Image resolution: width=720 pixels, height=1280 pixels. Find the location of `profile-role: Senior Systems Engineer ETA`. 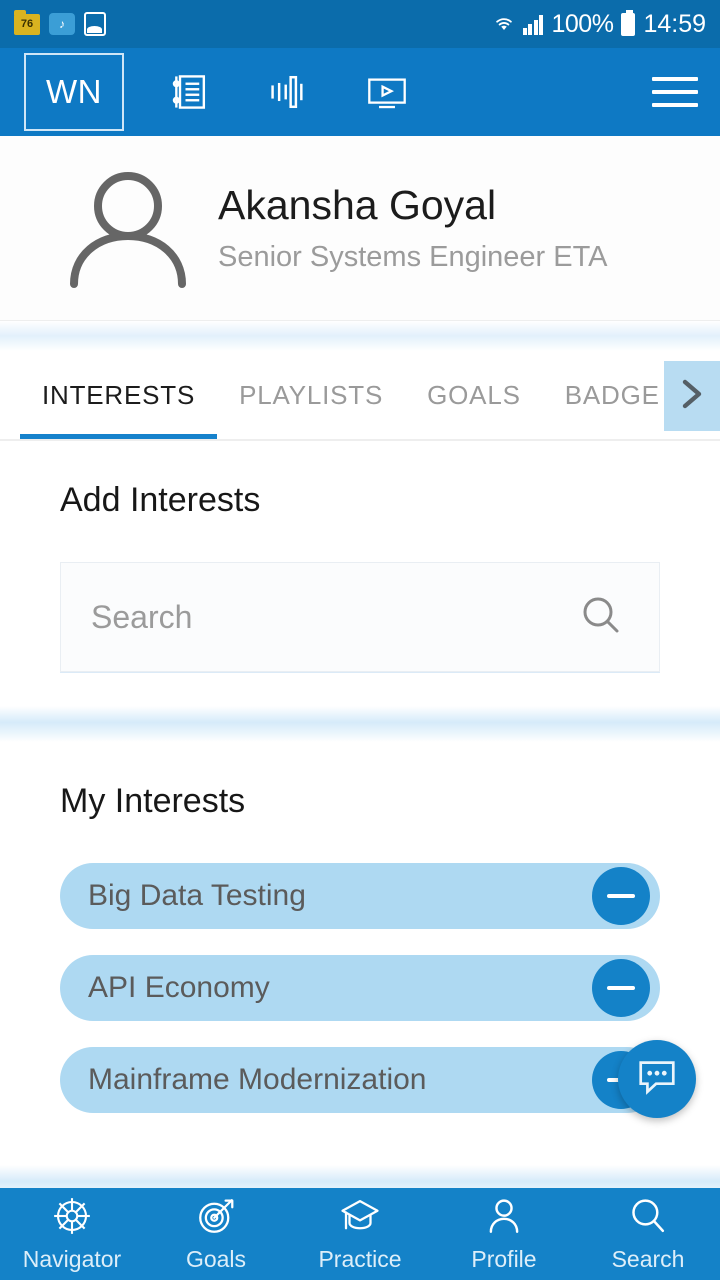

profile-role: Senior Systems Engineer ETA is located at coordinates (413, 257).